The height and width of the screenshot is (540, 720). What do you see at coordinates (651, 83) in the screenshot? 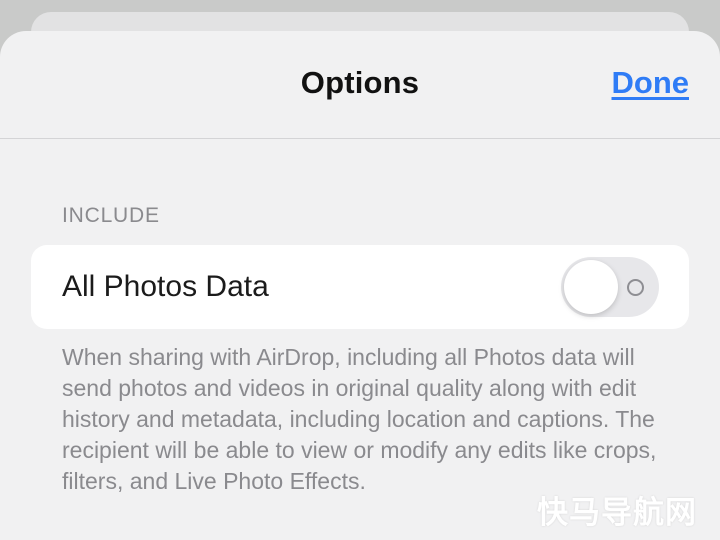
I see `done-button: Done` at bounding box center [651, 83].